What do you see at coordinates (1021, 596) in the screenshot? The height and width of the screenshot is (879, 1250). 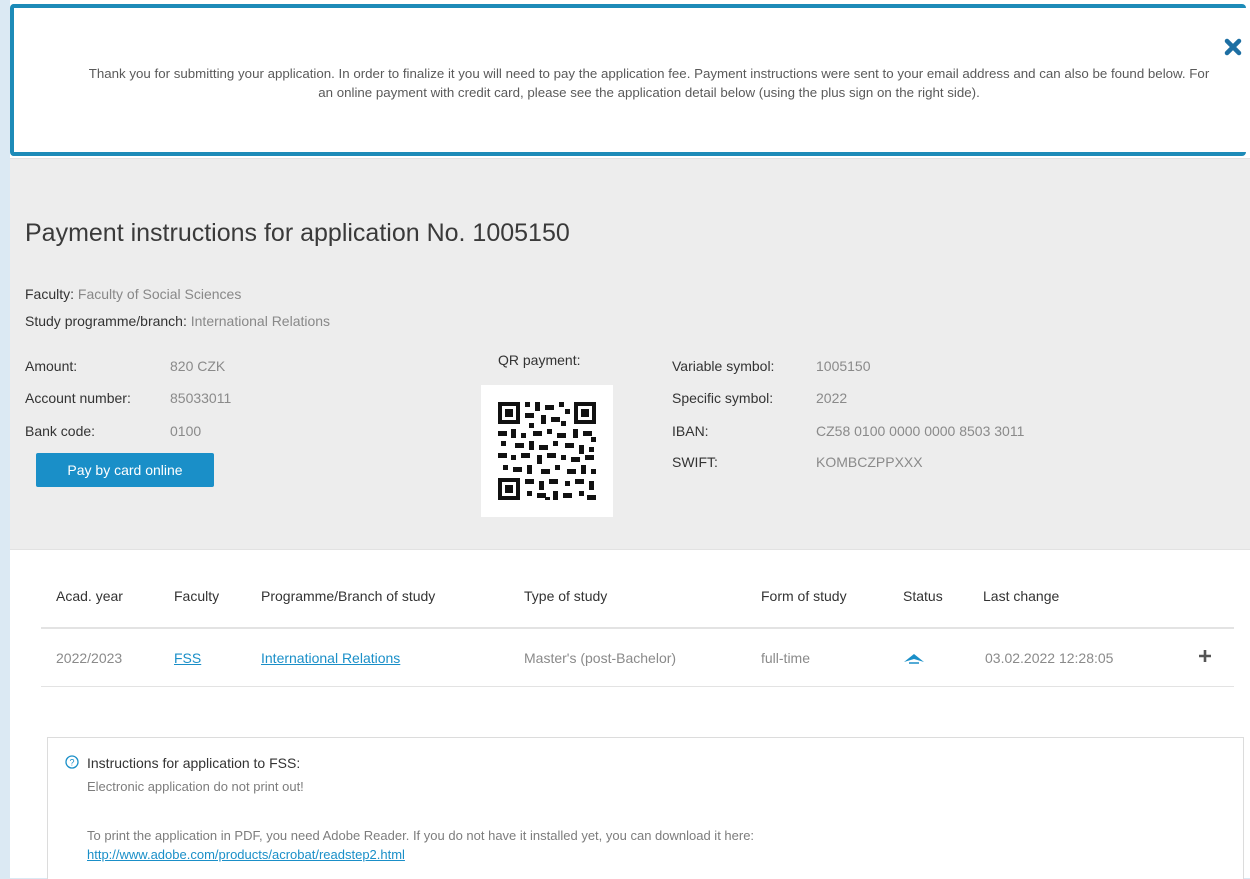 I see `header-last-change: Last change` at bounding box center [1021, 596].